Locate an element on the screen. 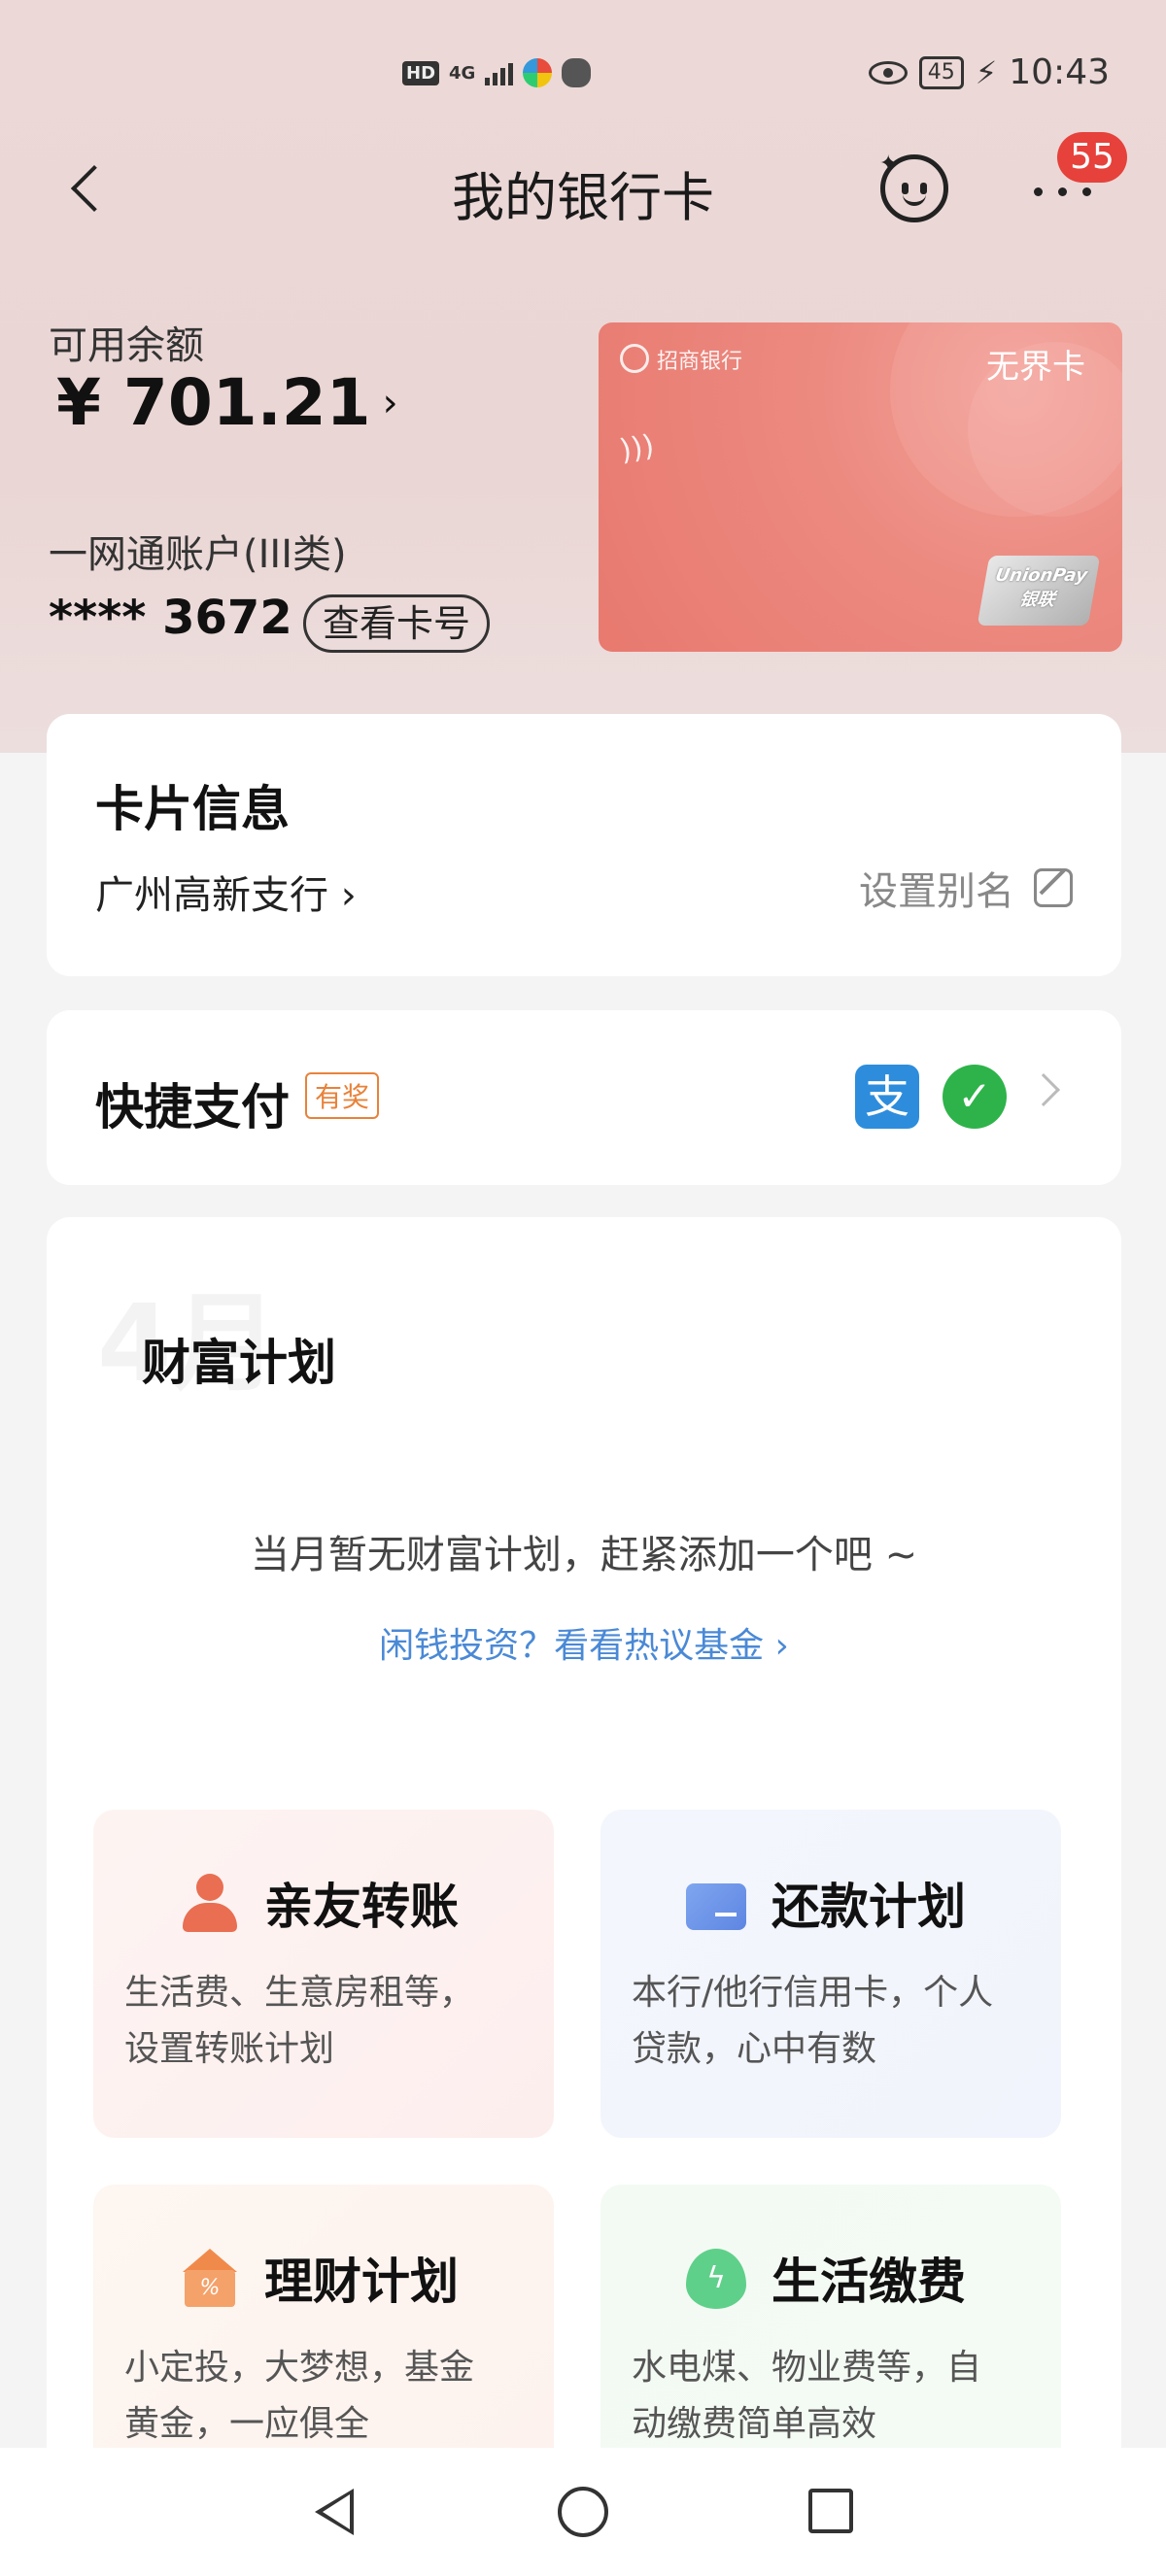 The image size is (1166, 2576). system-nav-bar is located at coordinates (583, 2512).